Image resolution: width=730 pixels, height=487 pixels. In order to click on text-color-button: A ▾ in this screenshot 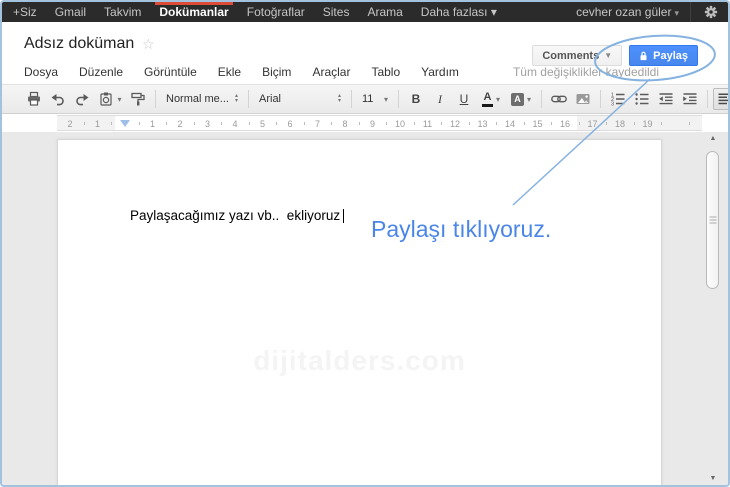, I will do `click(491, 99)`.